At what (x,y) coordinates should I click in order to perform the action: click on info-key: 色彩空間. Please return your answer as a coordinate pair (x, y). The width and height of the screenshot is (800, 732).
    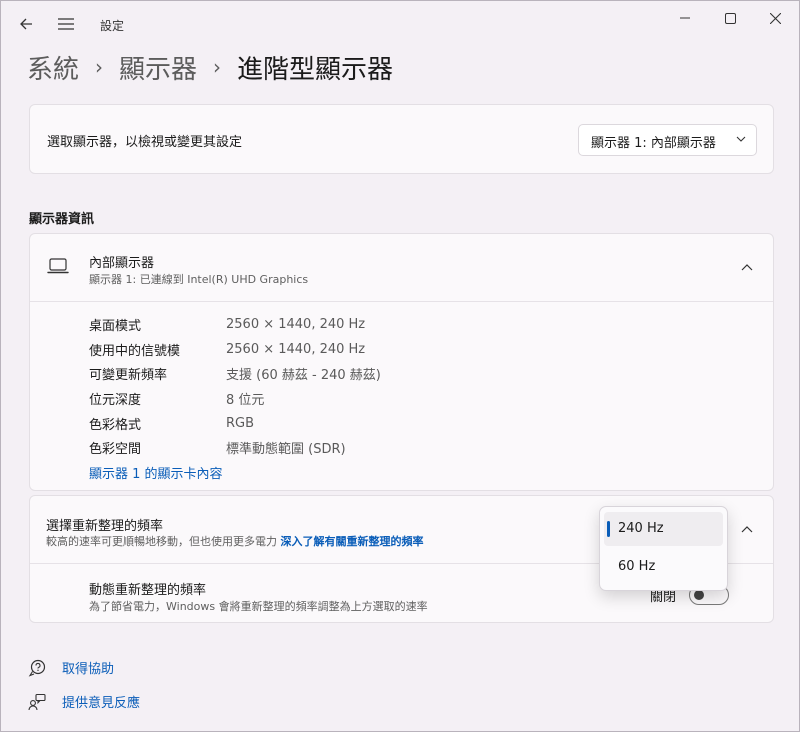
    Looking at the image, I should click on (115, 450).